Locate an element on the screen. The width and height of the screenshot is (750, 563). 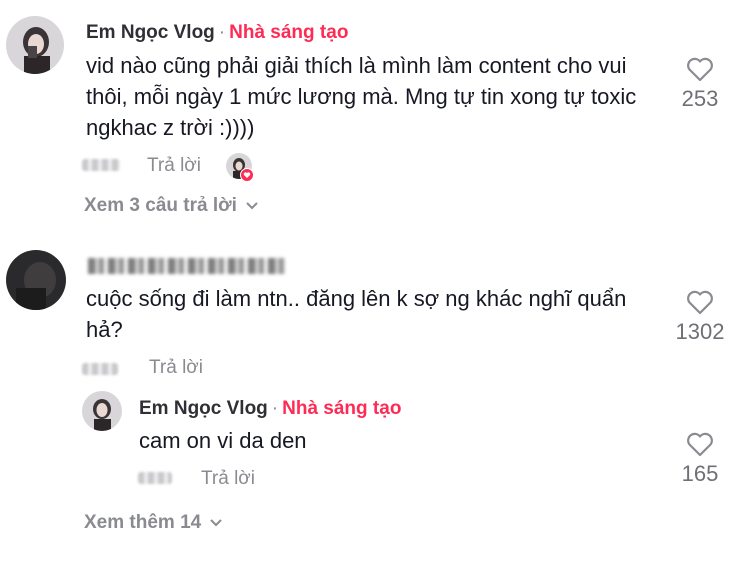
author-name-blurred is located at coordinates (187, 266).